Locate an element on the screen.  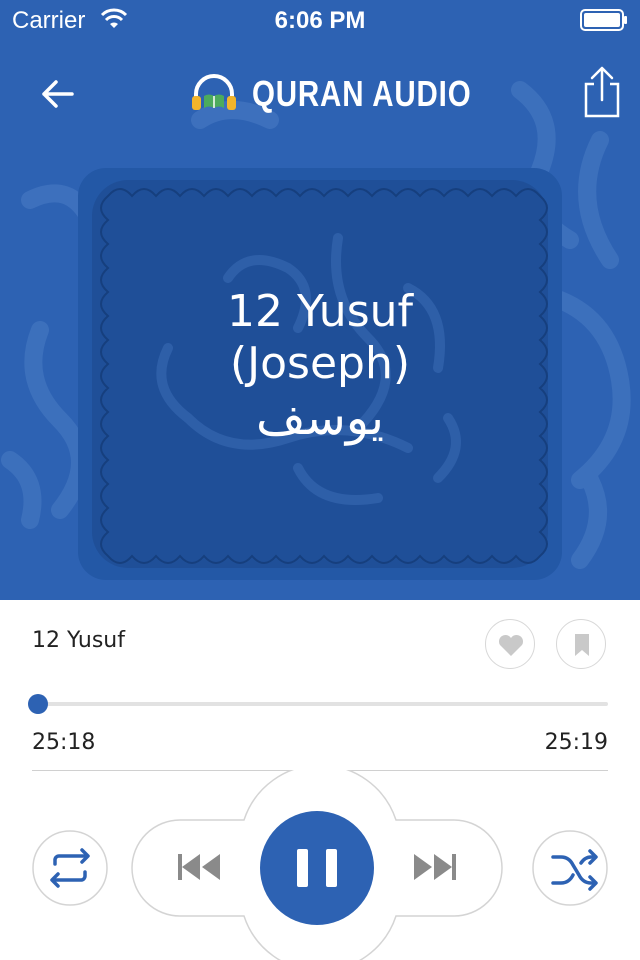
favorite-button is located at coordinates (510, 644).